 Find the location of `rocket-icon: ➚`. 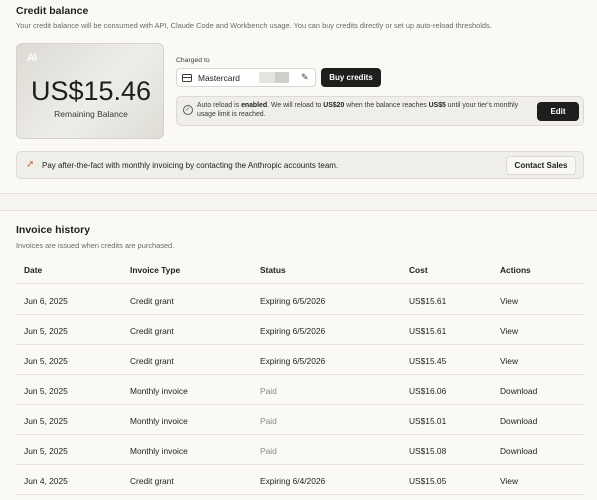

rocket-icon: ➚ is located at coordinates (30, 164).